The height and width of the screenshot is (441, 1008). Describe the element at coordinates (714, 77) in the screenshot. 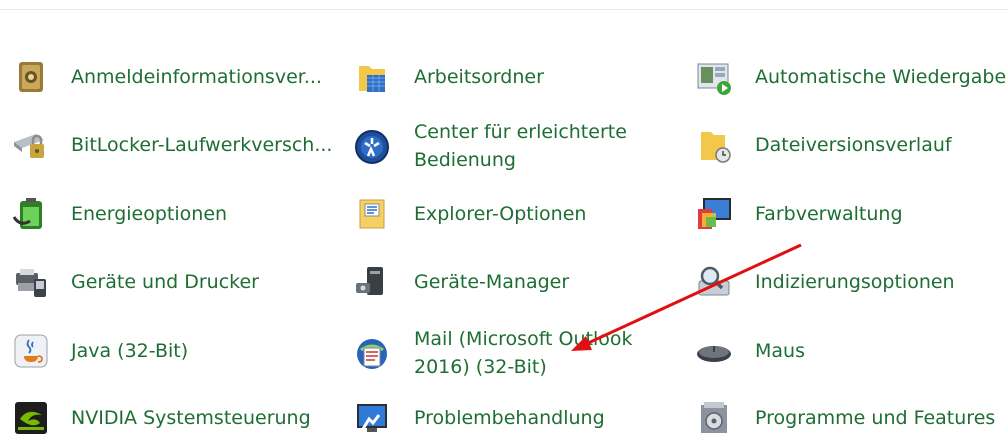

I see `autoplay-icon` at that location.